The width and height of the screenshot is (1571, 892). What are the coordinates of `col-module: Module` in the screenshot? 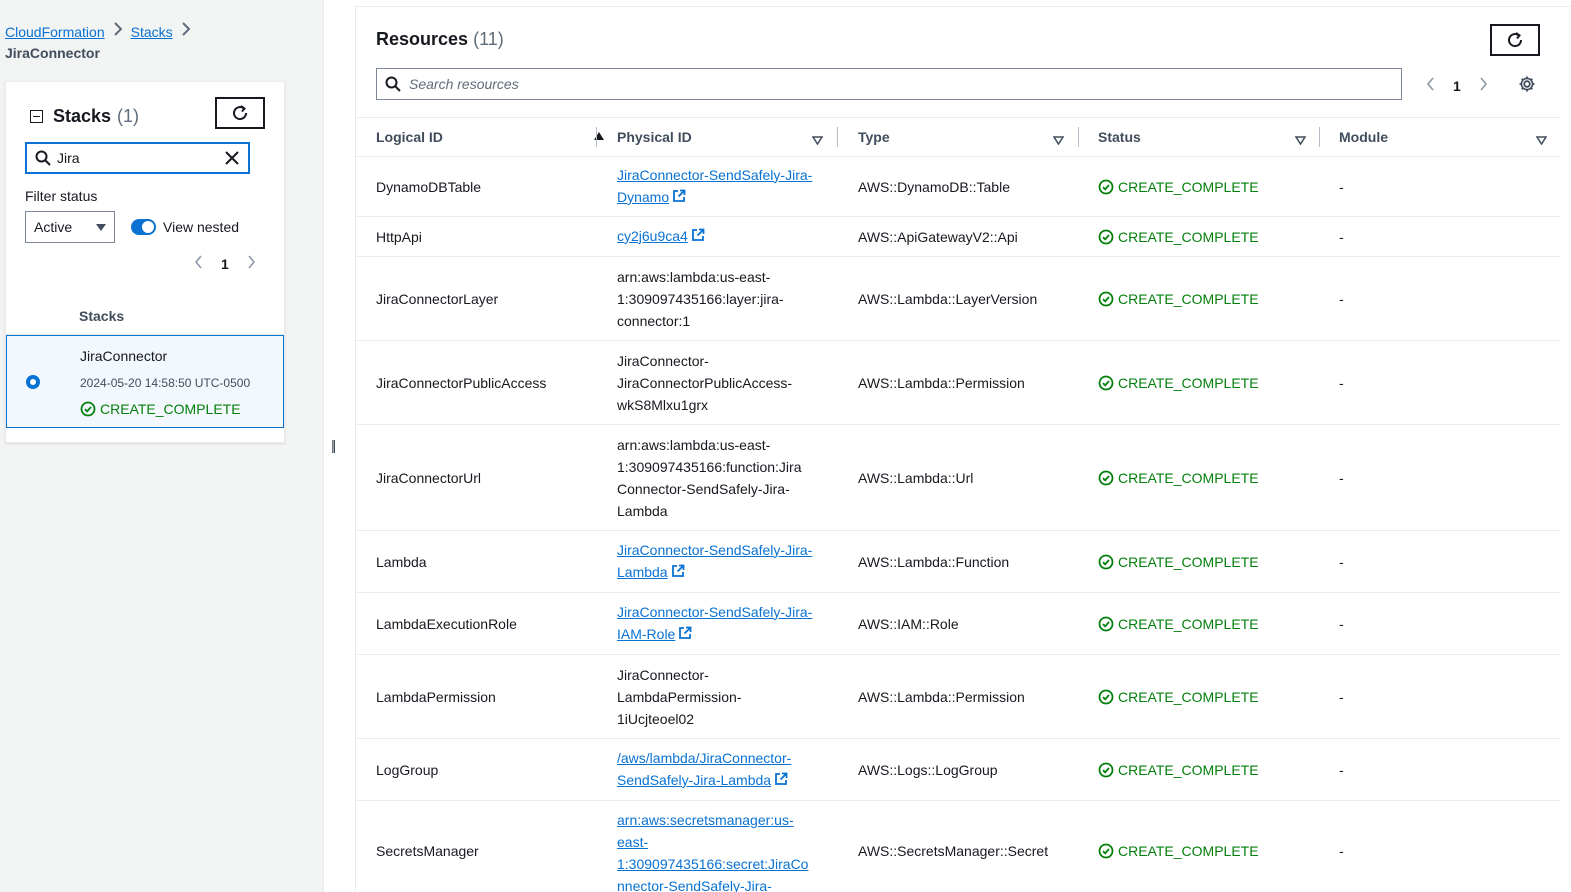 It's located at (1450, 137).